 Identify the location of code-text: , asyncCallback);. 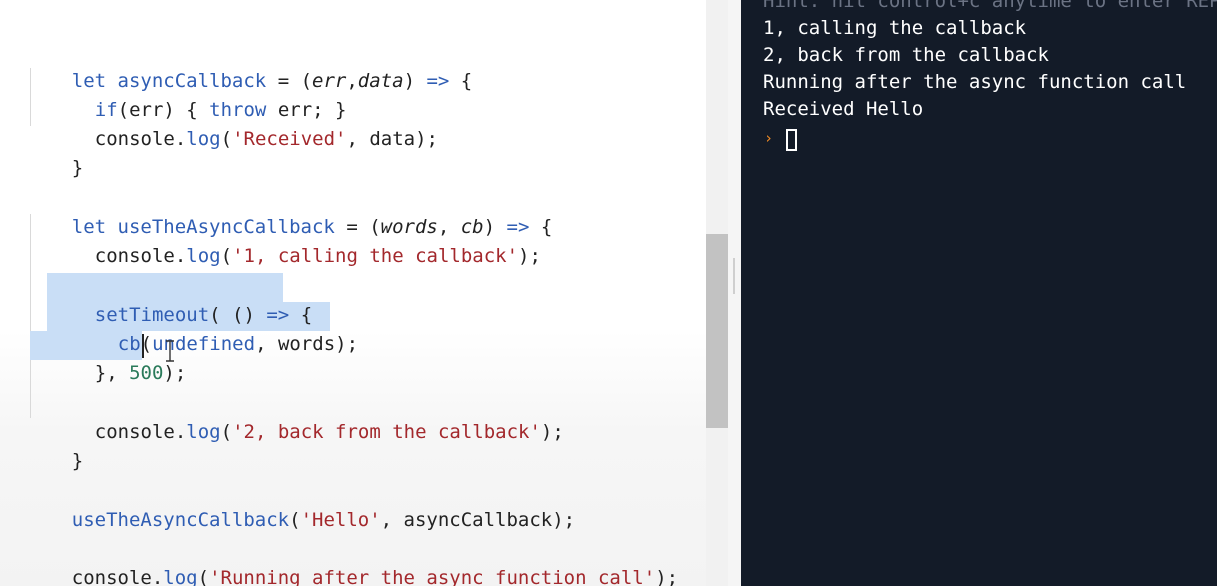
(478, 520).